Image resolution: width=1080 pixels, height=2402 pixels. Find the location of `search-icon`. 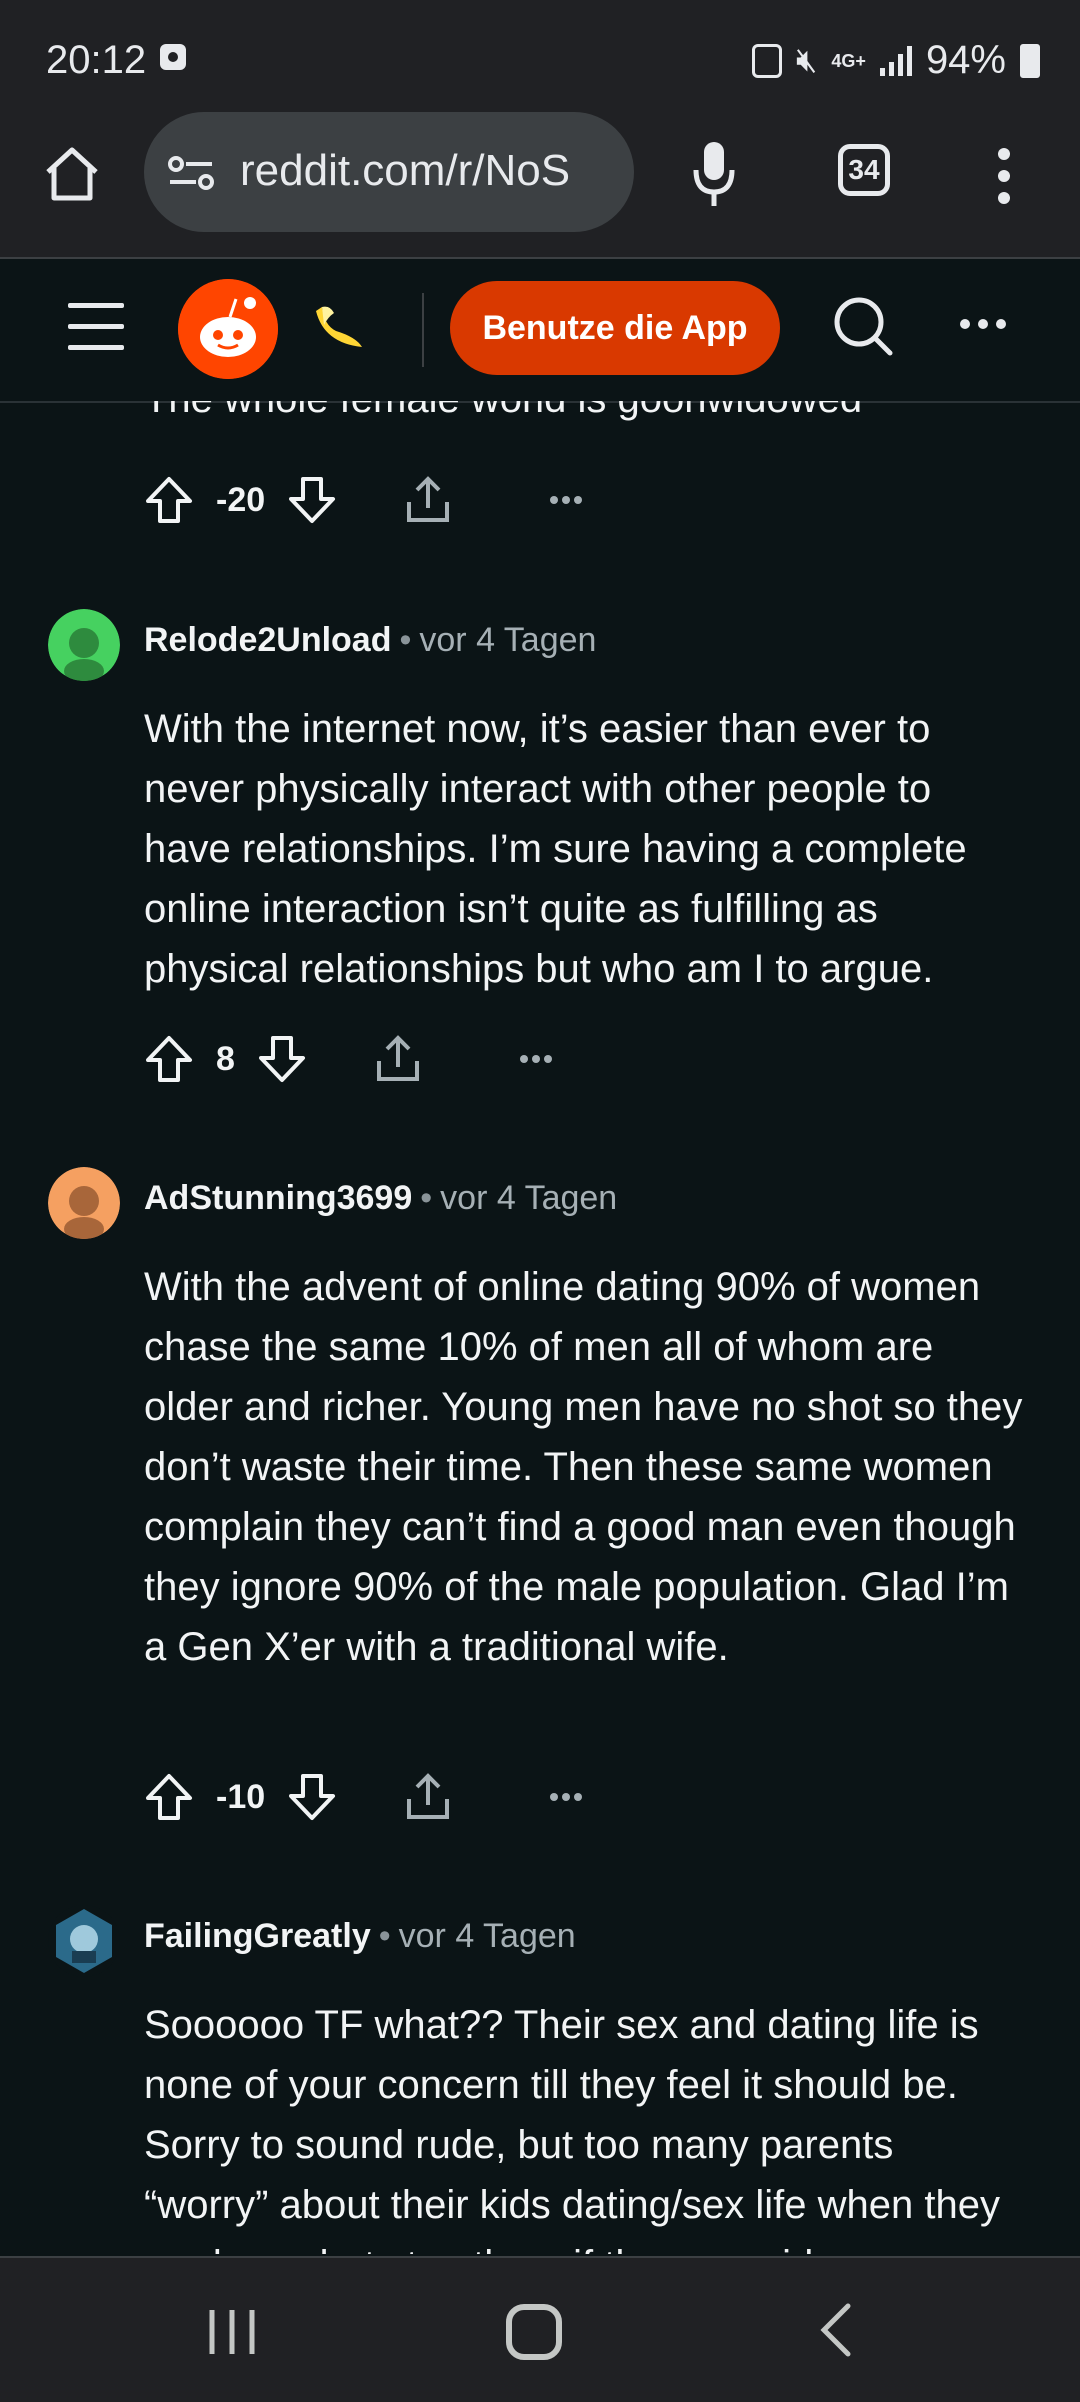

search-icon is located at coordinates (863, 326).